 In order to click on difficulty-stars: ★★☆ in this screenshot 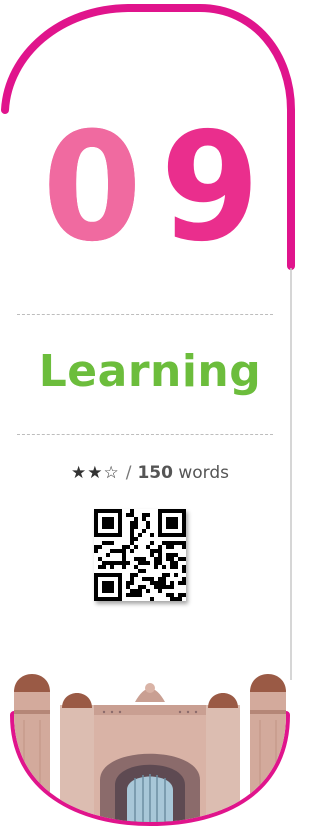, I will do `click(95, 473)`.